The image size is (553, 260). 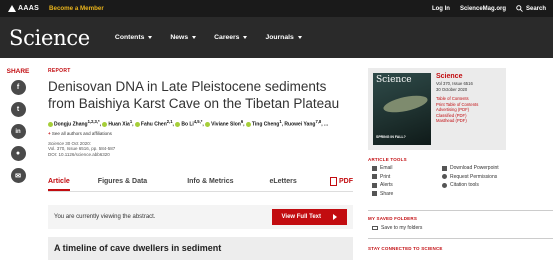 I want to click on tool-label: Alerts, so click(x=386, y=185).